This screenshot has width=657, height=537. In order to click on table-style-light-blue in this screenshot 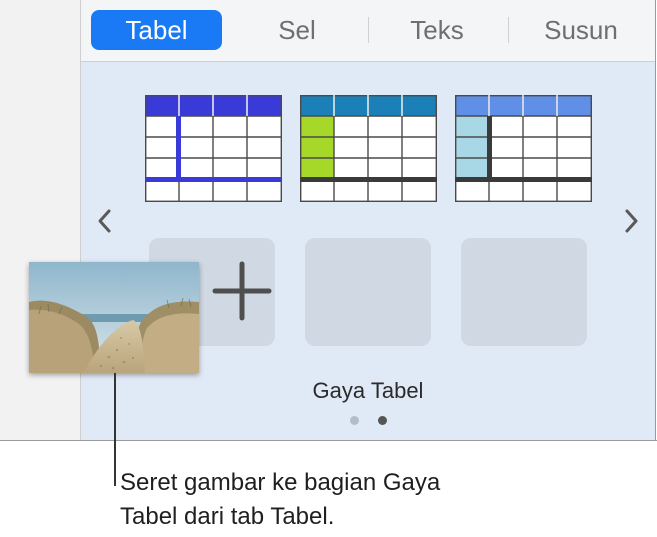, I will do `click(523, 148)`.